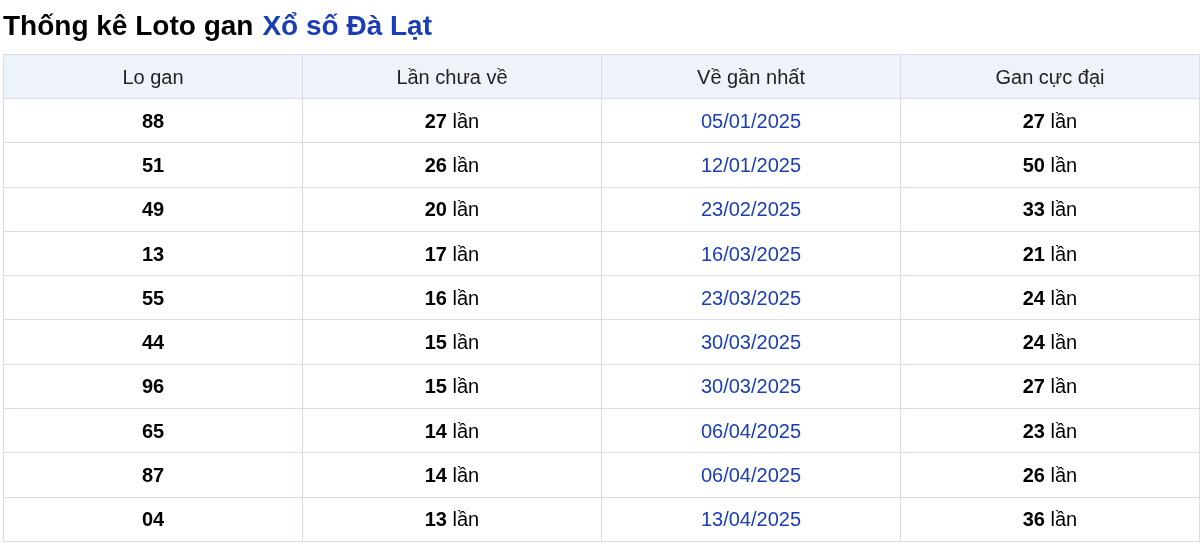 The width and height of the screenshot is (1200, 544). I want to click on table-cell: 44, so click(153, 342).